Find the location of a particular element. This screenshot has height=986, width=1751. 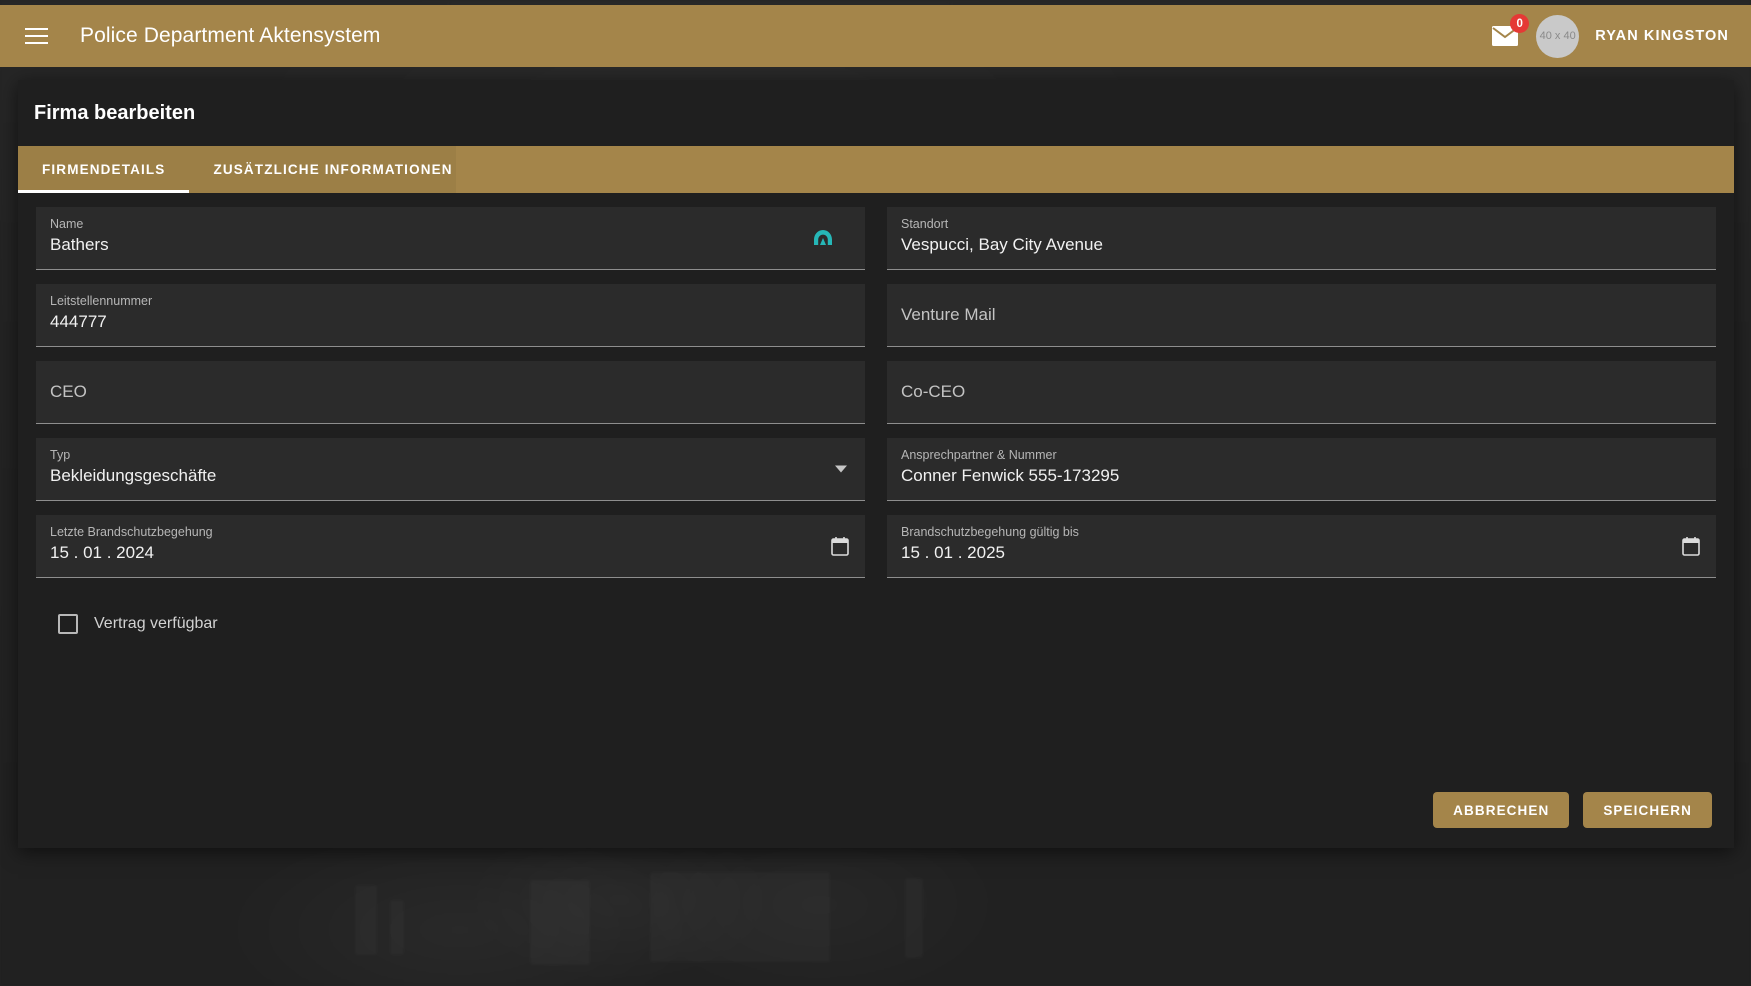

letzte-brandschutzbegehung-label: Letzte Brandschutzbegehung is located at coordinates (131, 532).